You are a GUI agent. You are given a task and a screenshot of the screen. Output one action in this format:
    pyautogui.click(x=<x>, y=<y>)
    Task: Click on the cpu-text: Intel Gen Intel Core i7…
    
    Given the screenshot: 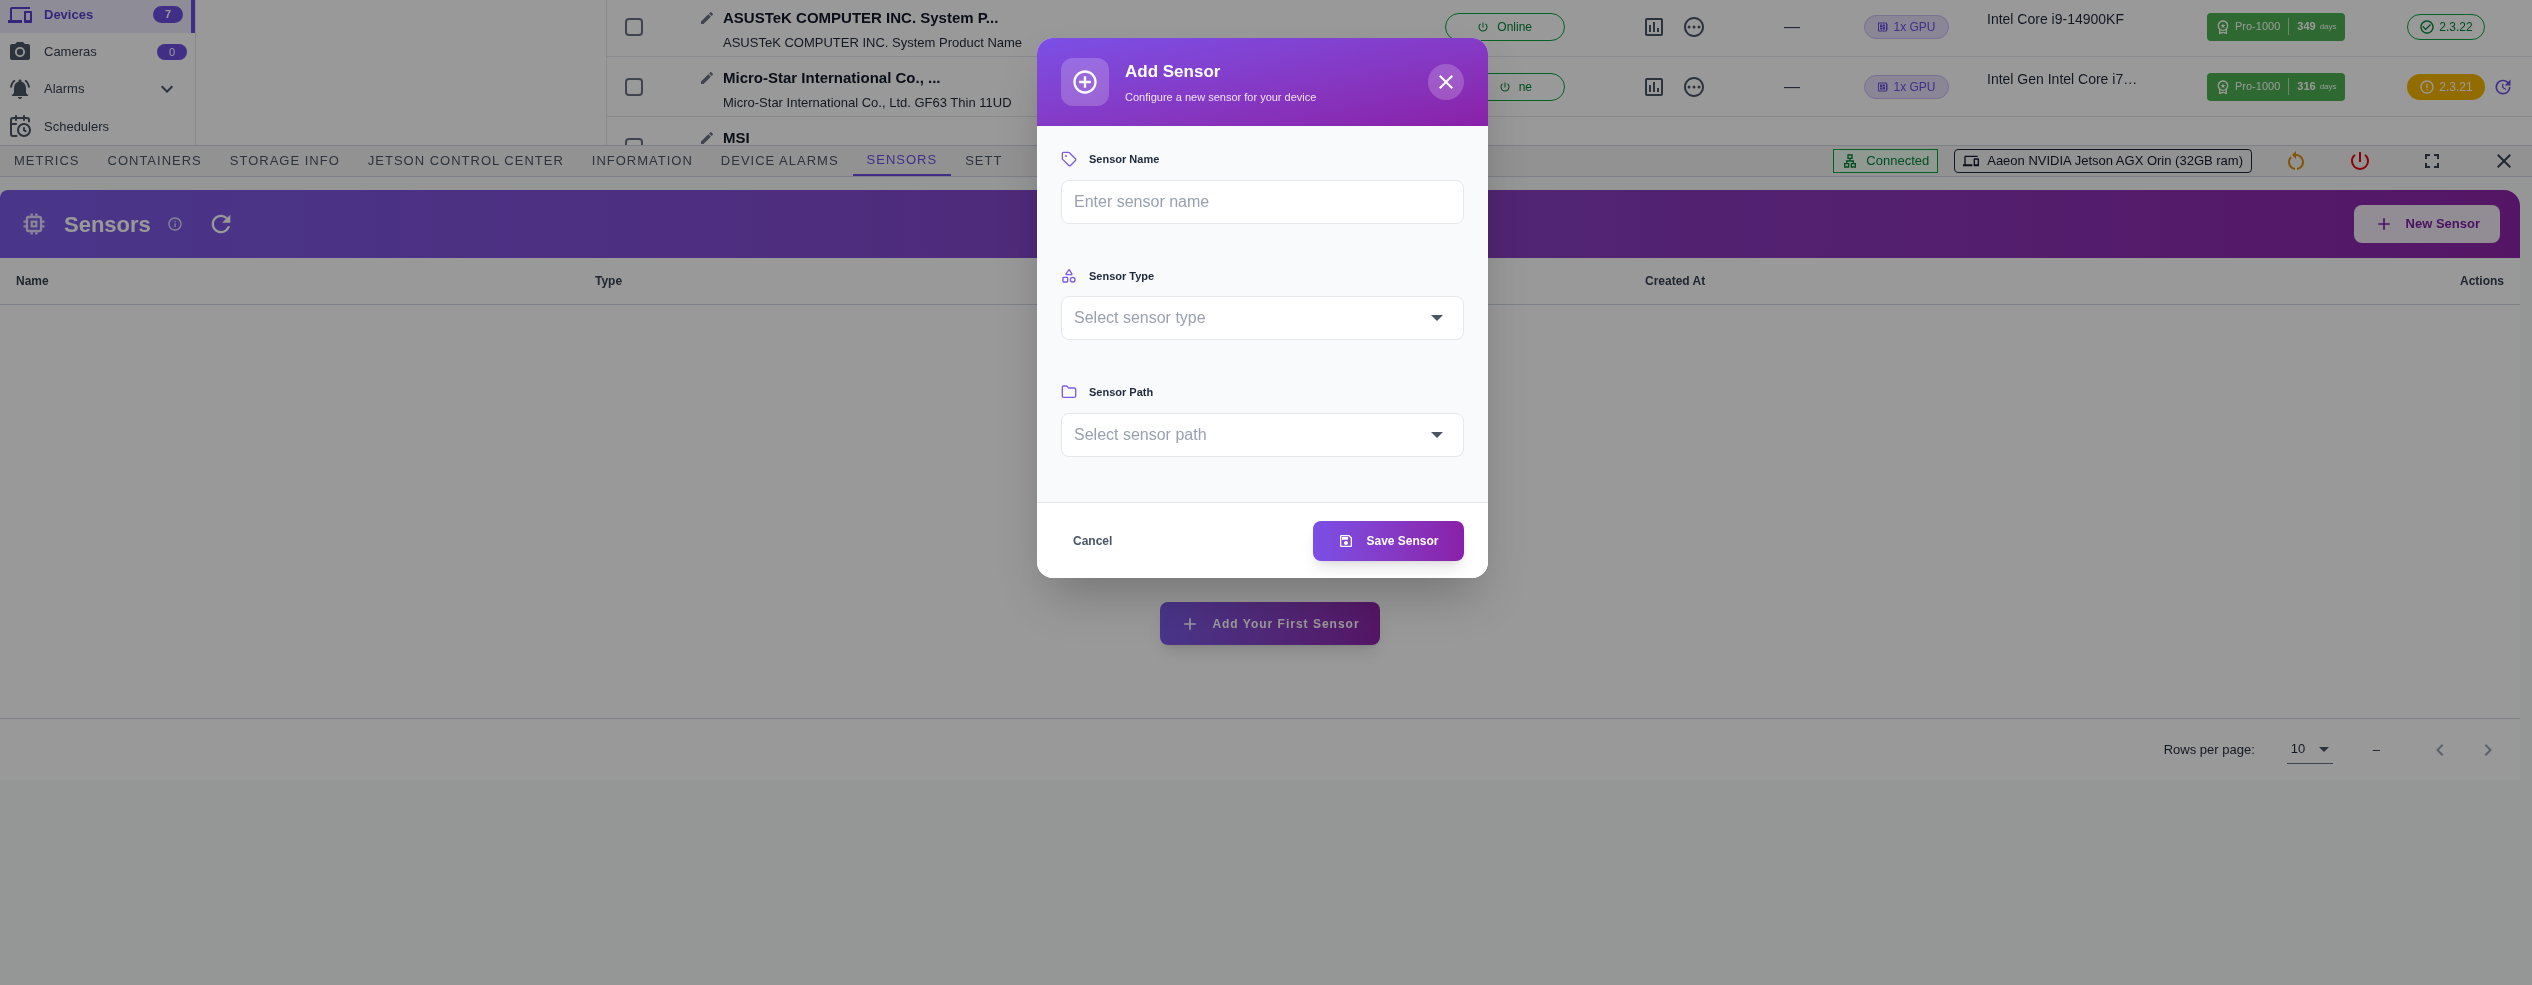 What is the action you would take?
    pyautogui.click(x=2063, y=79)
    